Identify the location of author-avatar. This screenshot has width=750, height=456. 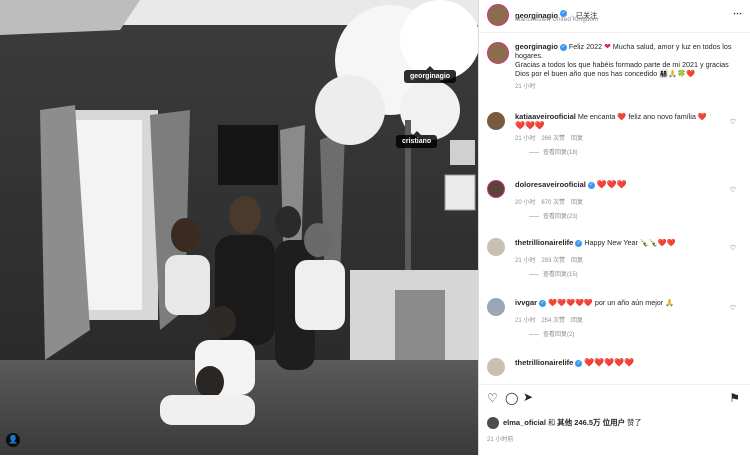
(498, 15).